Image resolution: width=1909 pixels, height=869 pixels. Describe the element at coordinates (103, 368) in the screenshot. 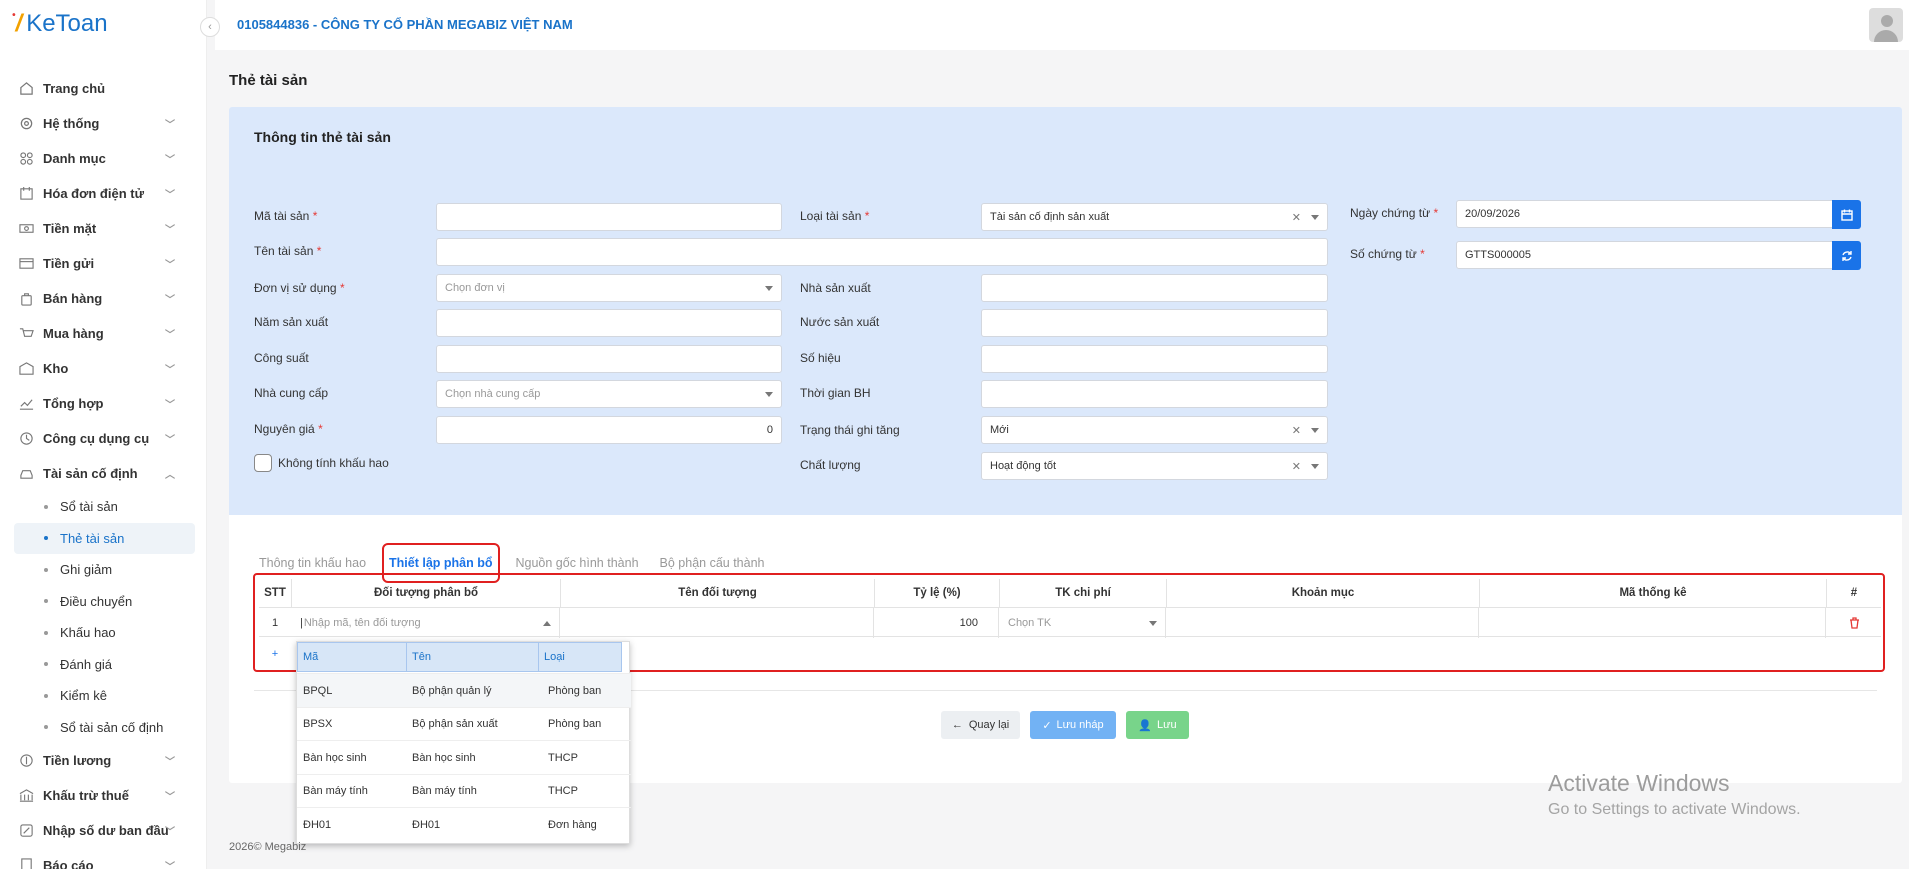

I see `sidebar-item-kho: Kho ﹀` at that location.